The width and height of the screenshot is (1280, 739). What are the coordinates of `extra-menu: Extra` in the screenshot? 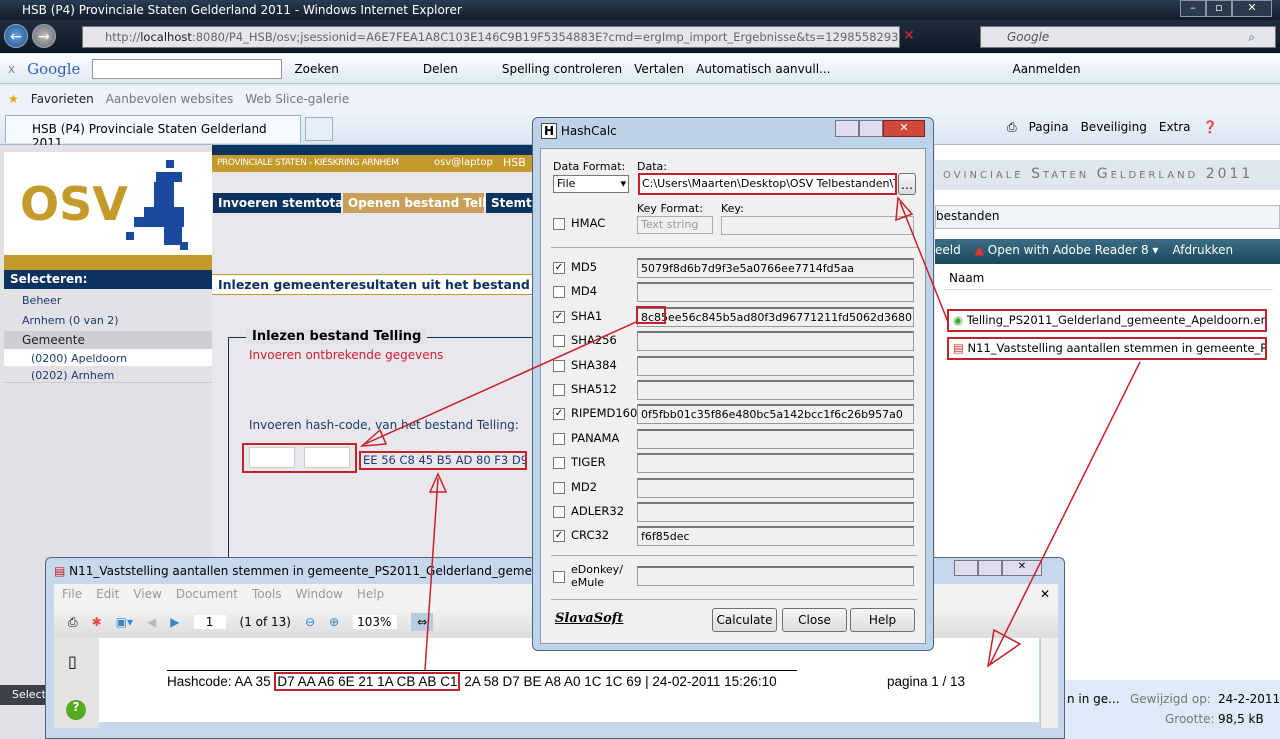 It's located at (1175, 127).